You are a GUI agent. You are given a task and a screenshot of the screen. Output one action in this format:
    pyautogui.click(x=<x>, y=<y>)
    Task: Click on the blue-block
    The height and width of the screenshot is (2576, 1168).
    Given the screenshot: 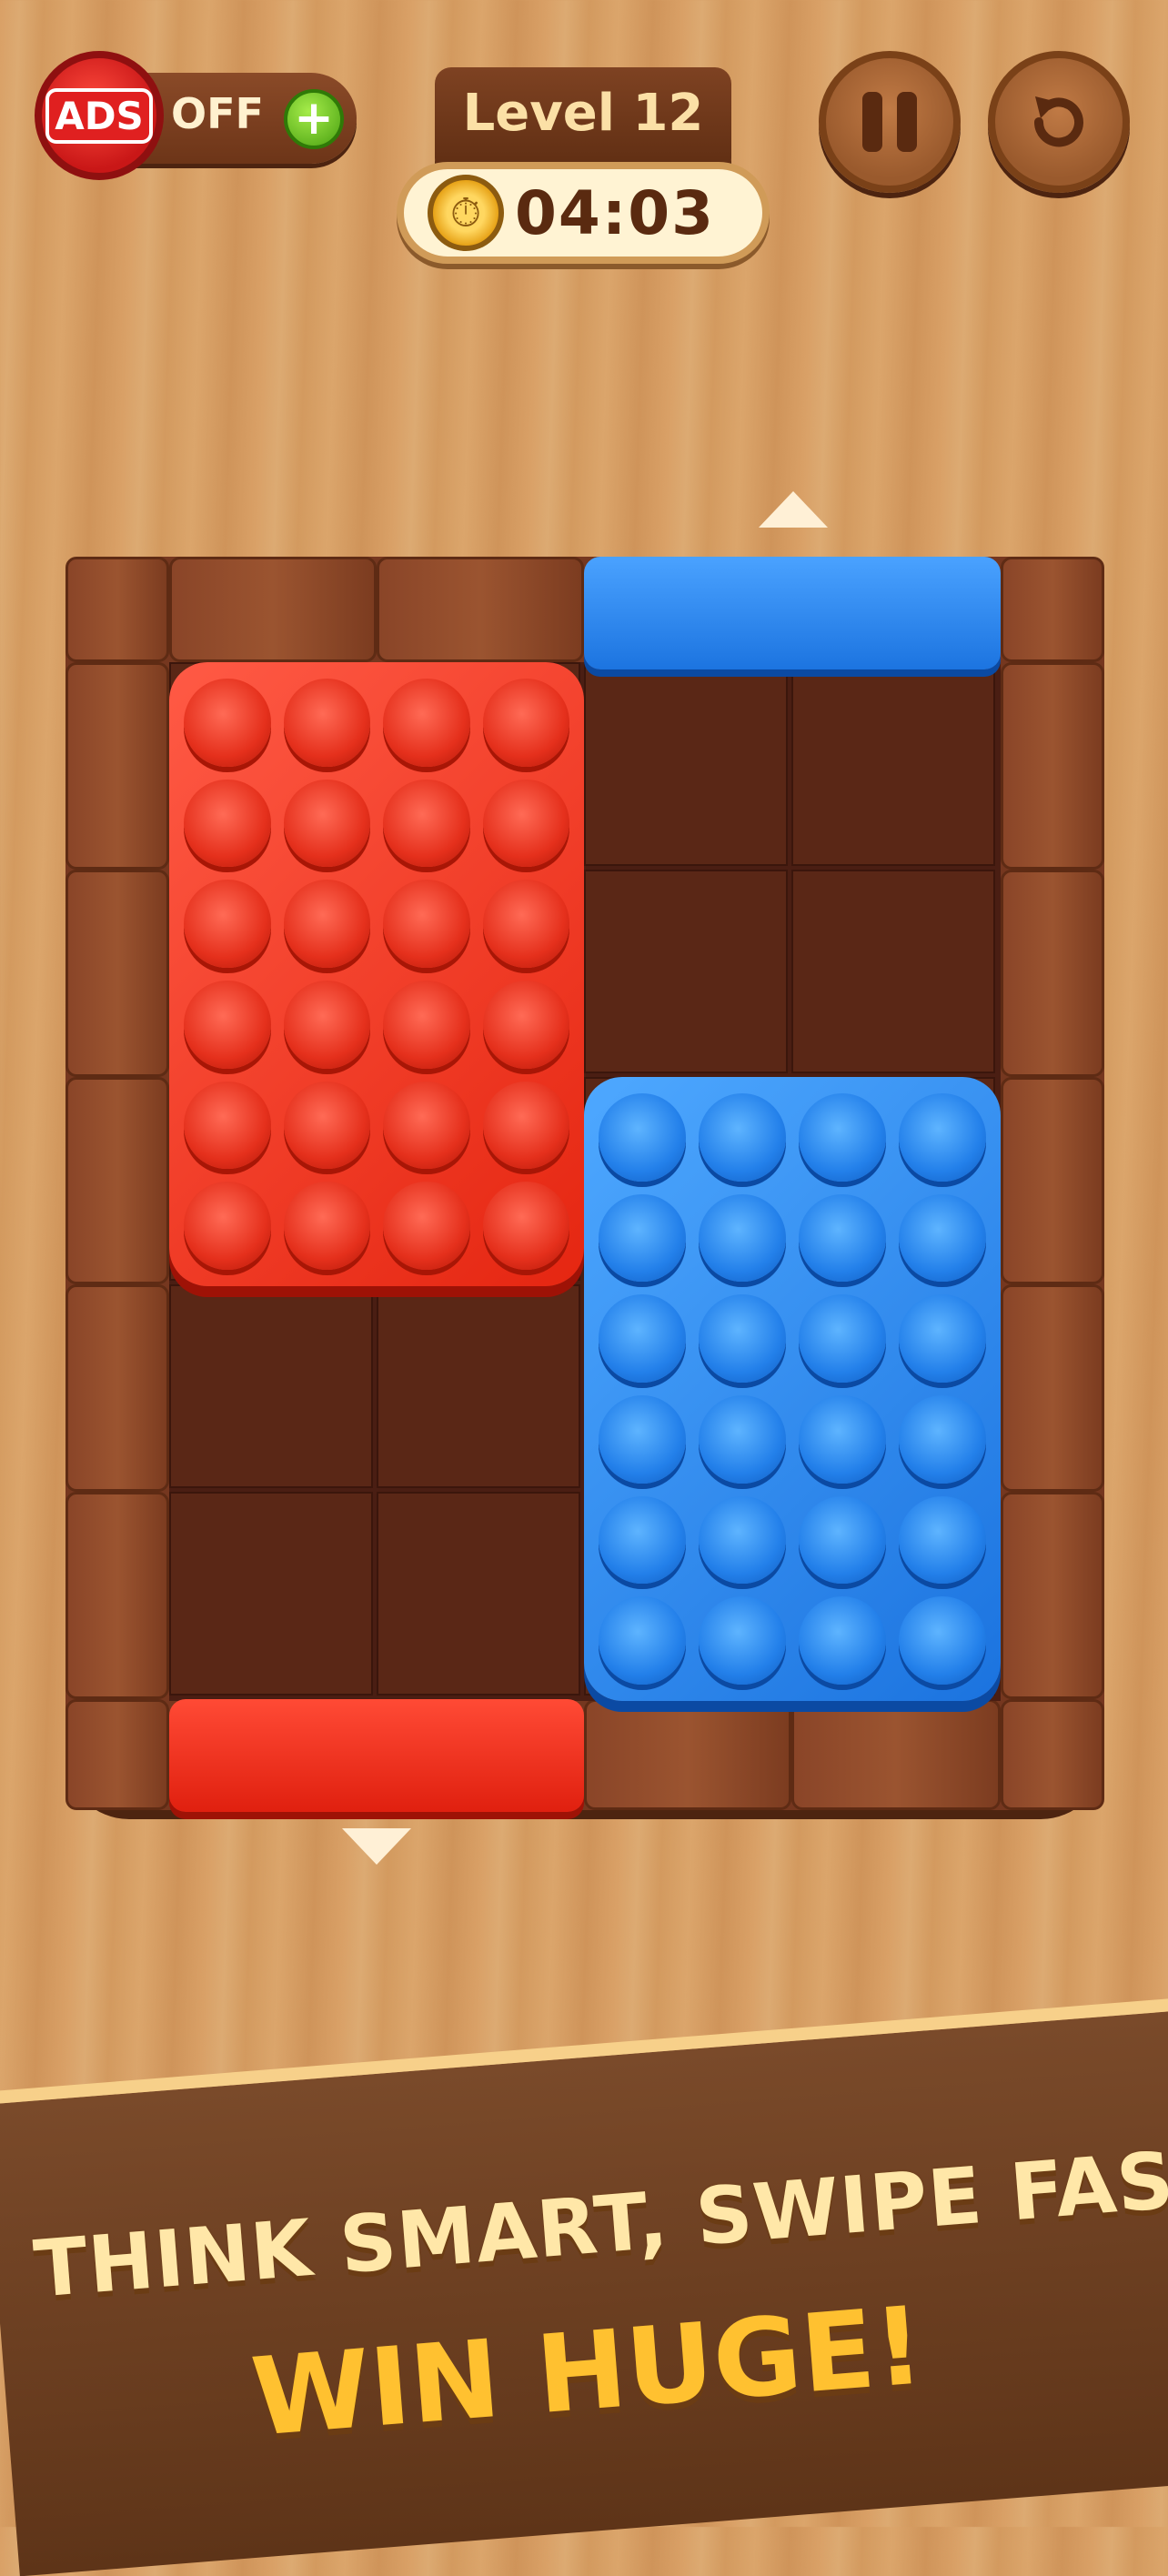 What is the action you would take?
    pyautogui.click(x=792, y=1389)
    